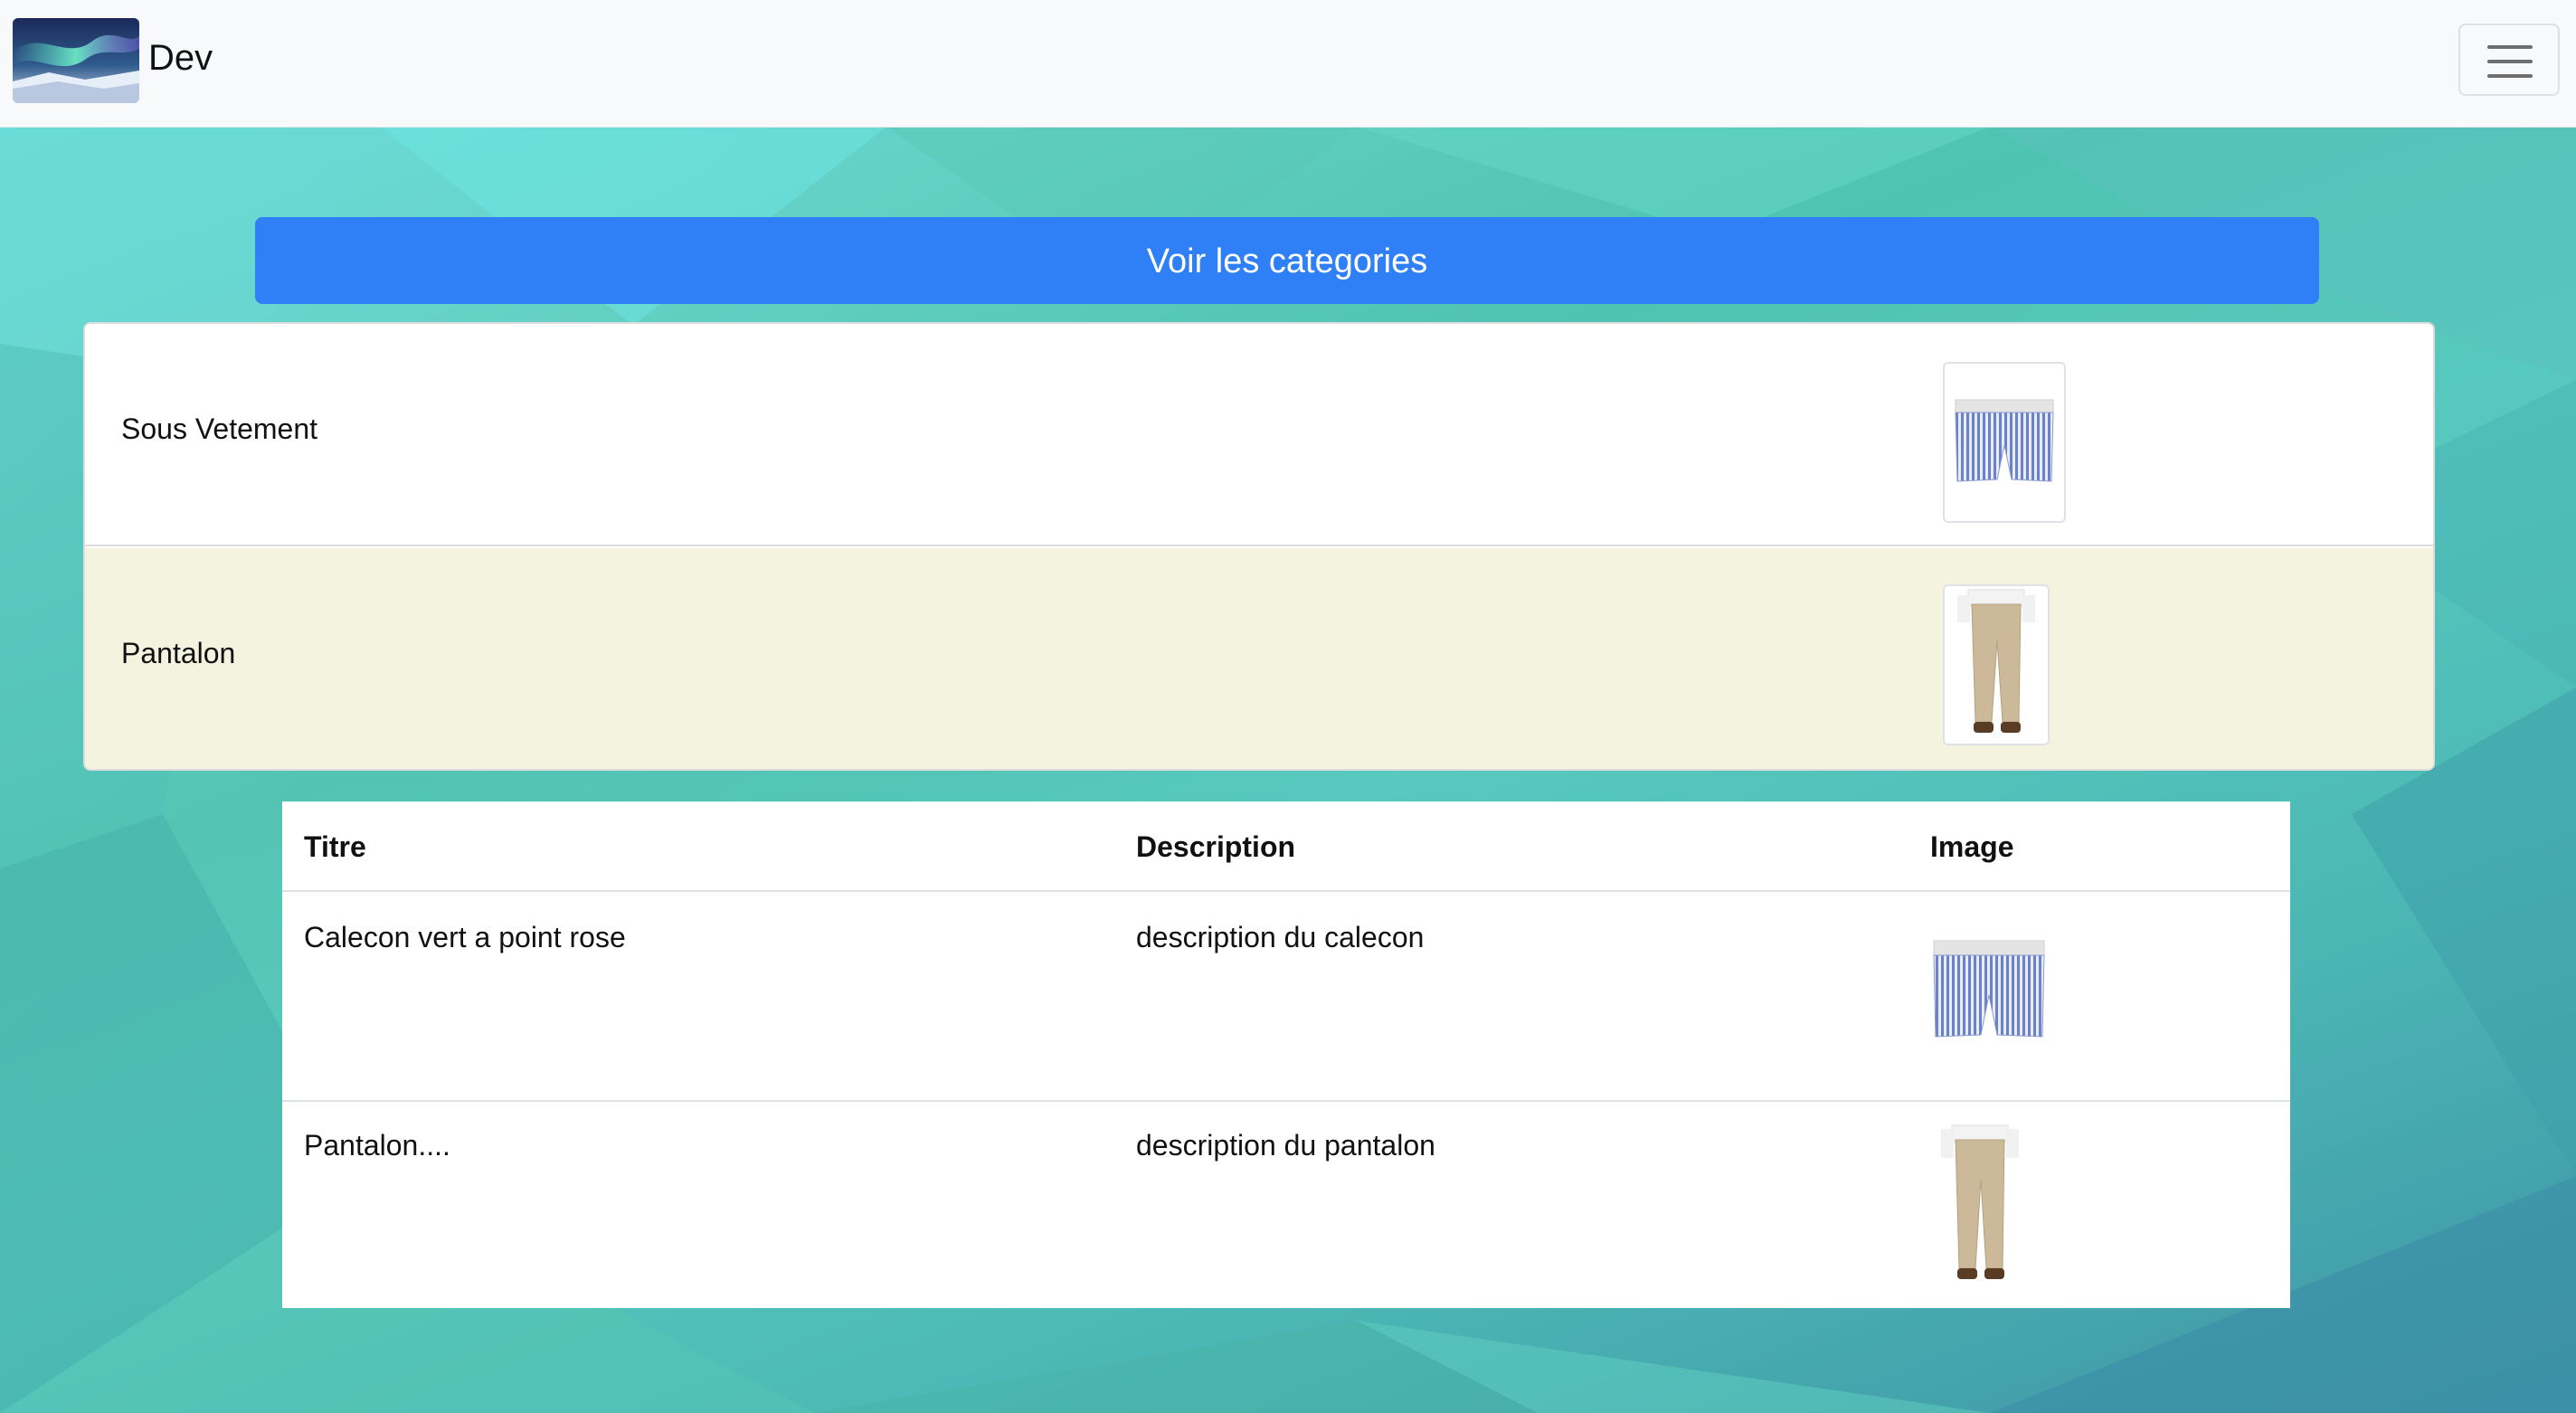  I want to click on category-item-pantalon: Pantalon, so click(1259, 658).